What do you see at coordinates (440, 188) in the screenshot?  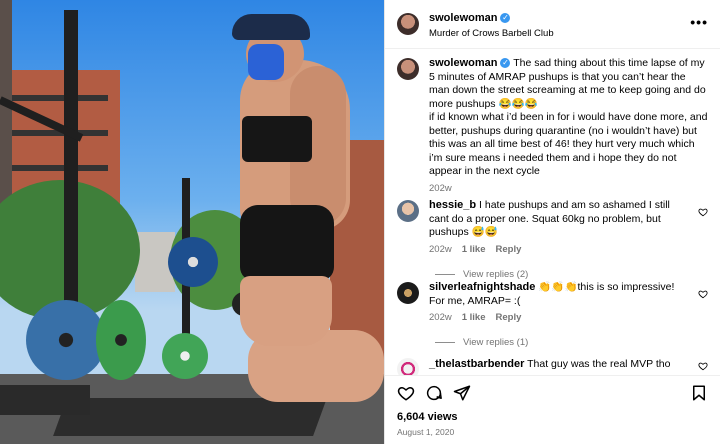 I see `caption-time: 202w` at bounding box center [440, 188].